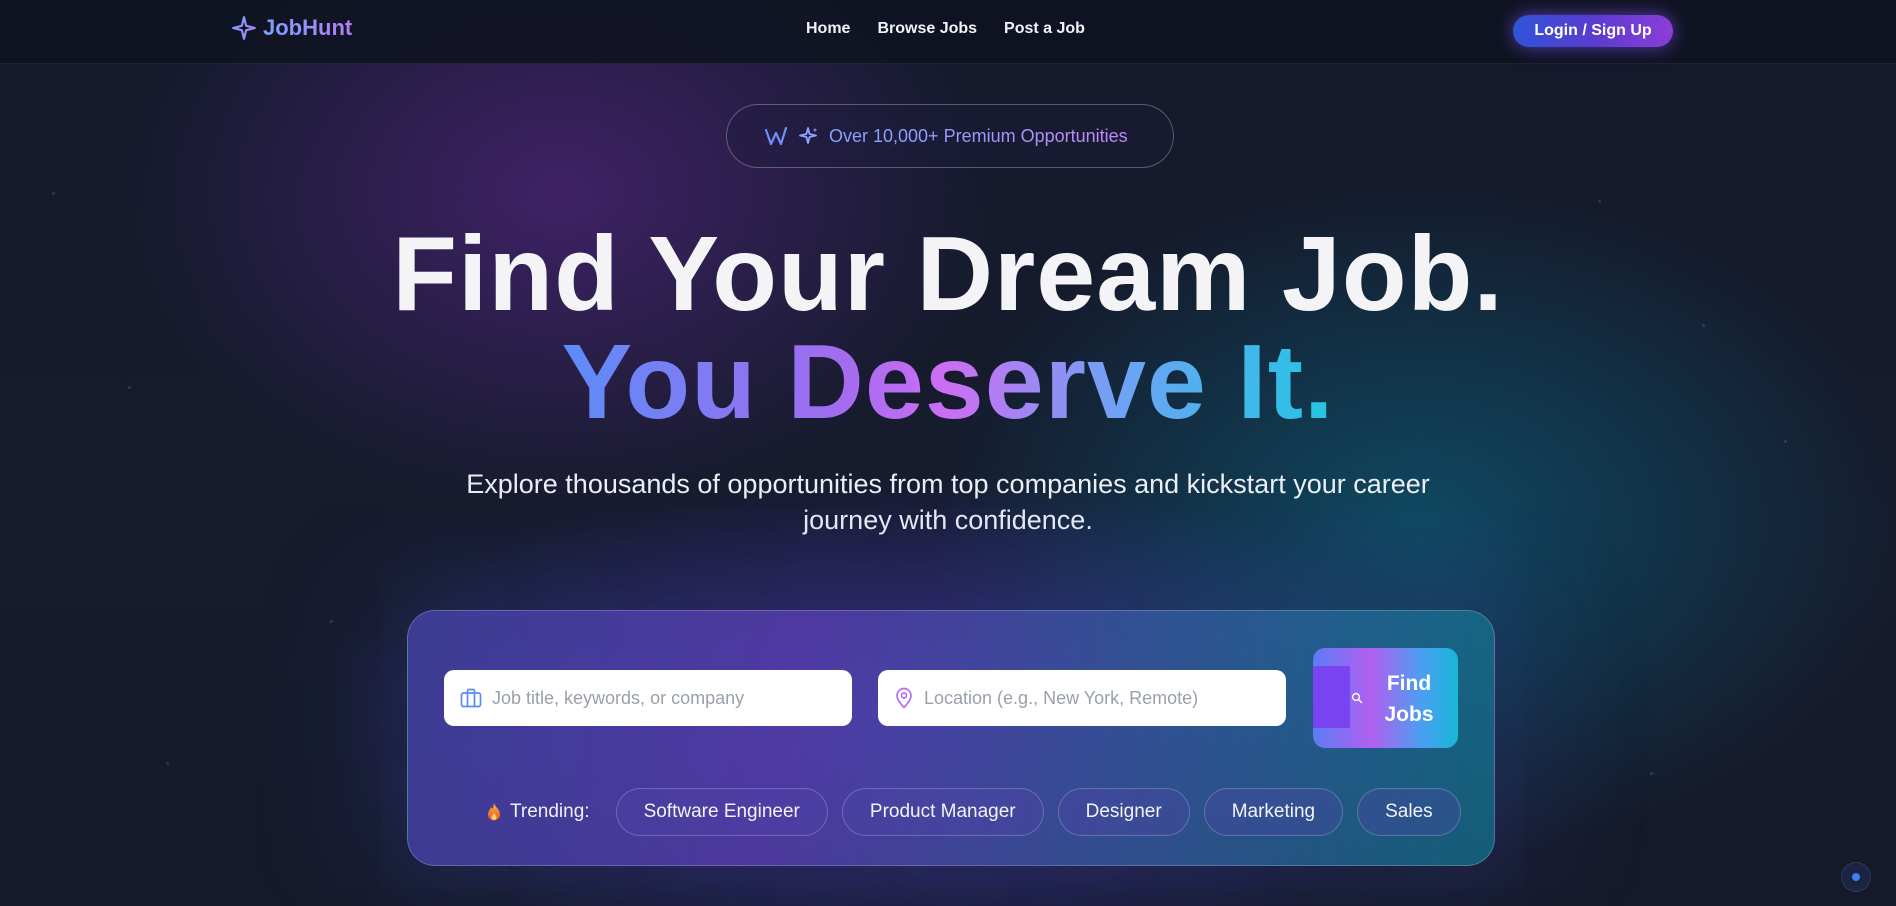  I want to click on hero-title-line-2: You Deserve It., so click(948, 382).